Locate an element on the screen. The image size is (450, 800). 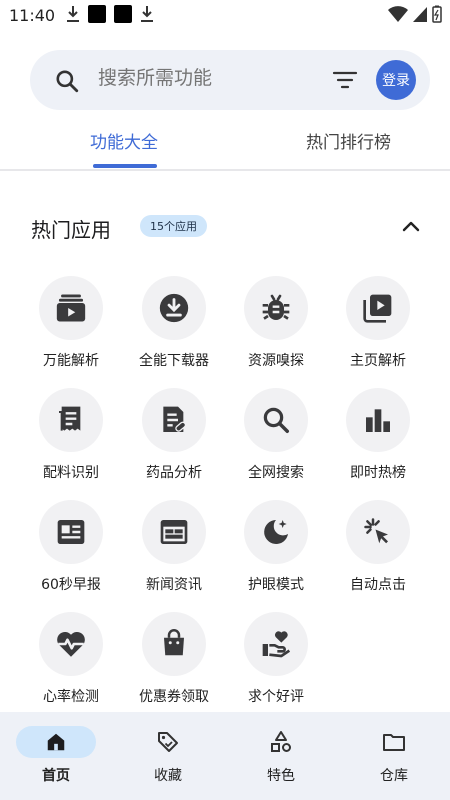
heart-rate-icon is located at coordinates (71, 644).